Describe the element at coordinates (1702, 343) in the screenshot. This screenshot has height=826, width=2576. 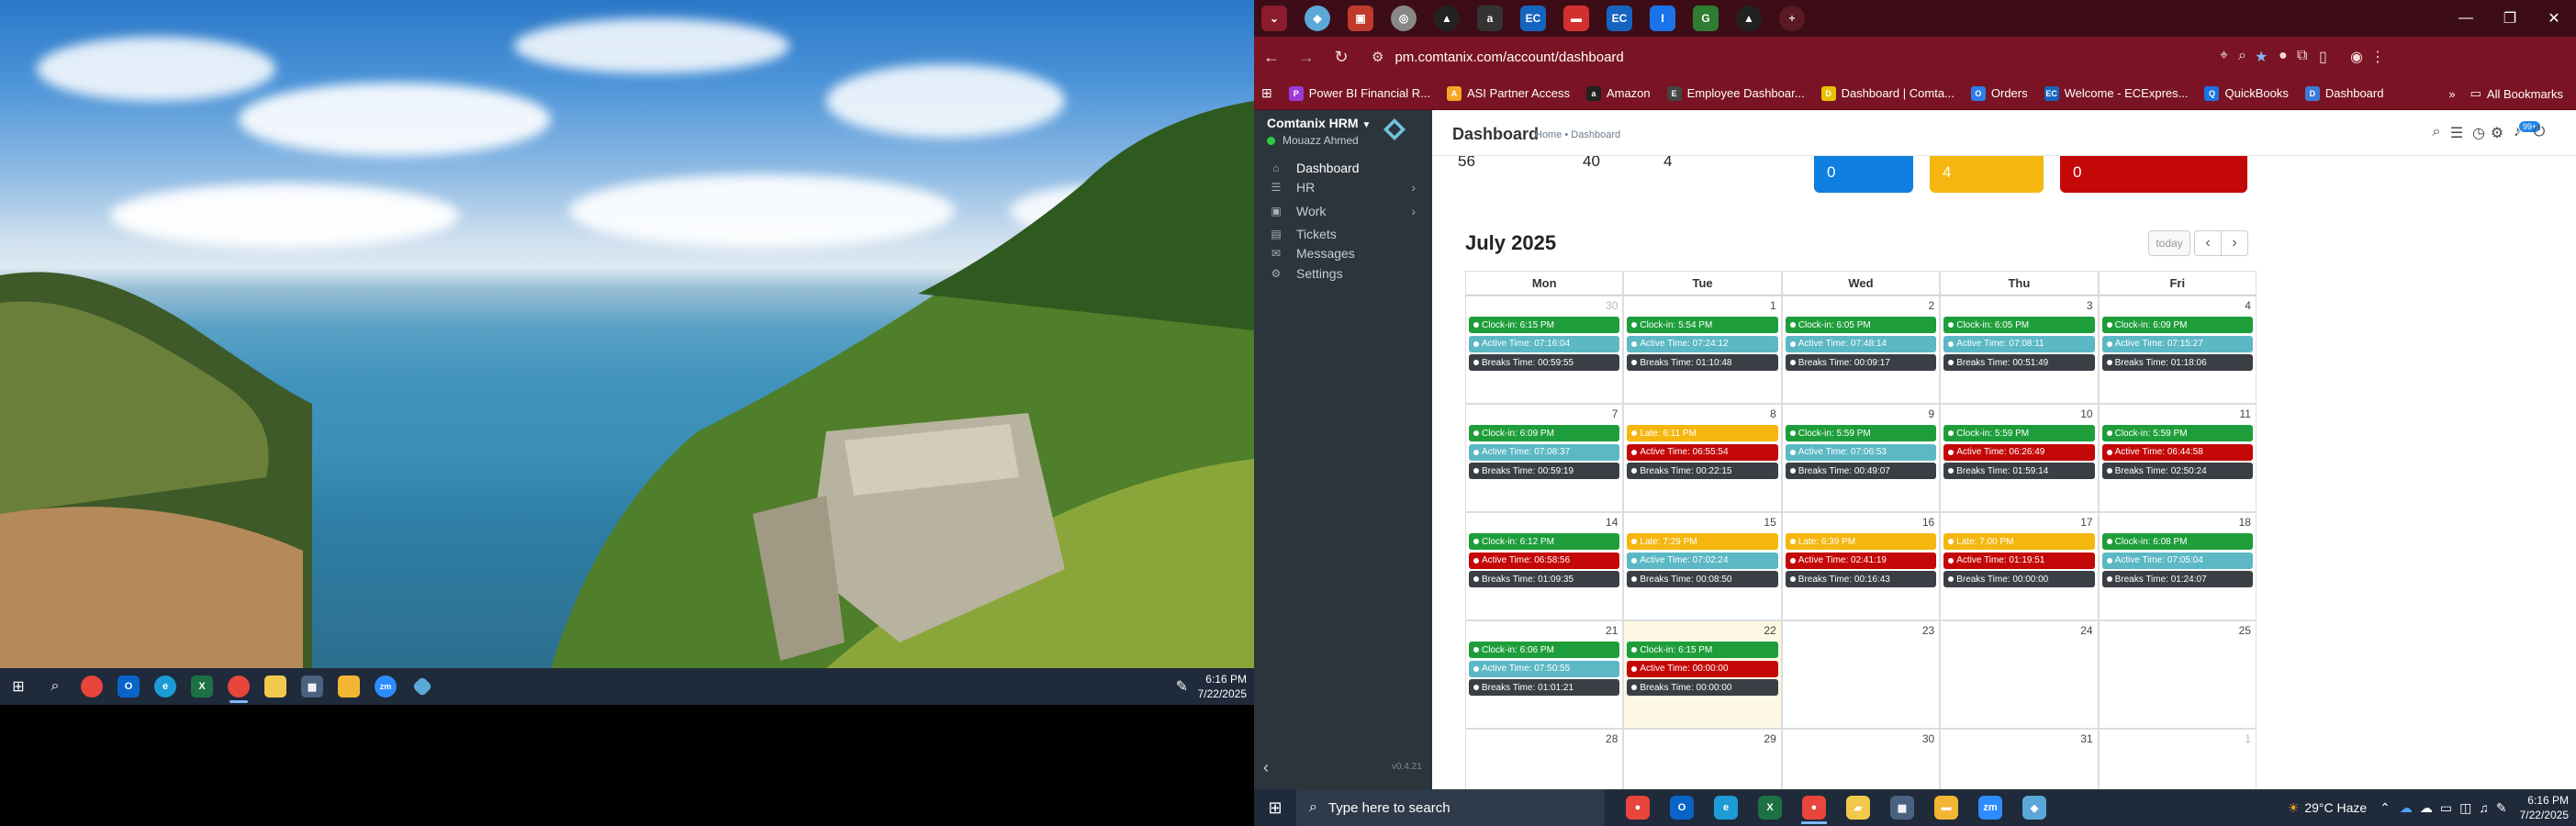
I see `attendance-event: Active Time: 07:24:12` at that location.